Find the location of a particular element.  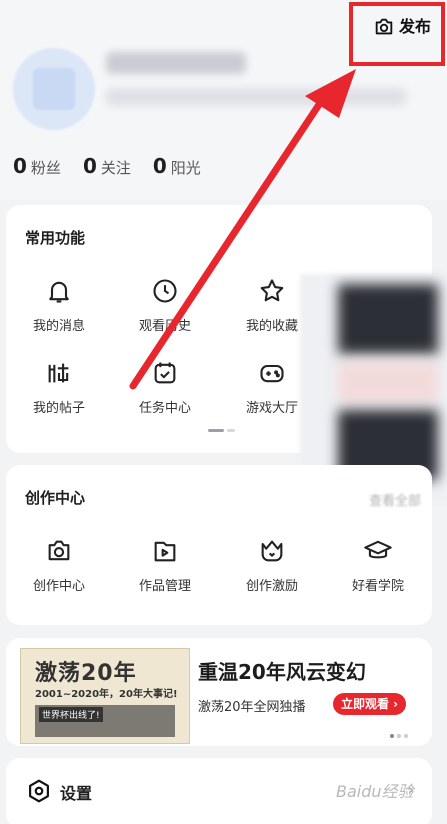

stat-label: 粉丝 is located at coordinates (45, 168).